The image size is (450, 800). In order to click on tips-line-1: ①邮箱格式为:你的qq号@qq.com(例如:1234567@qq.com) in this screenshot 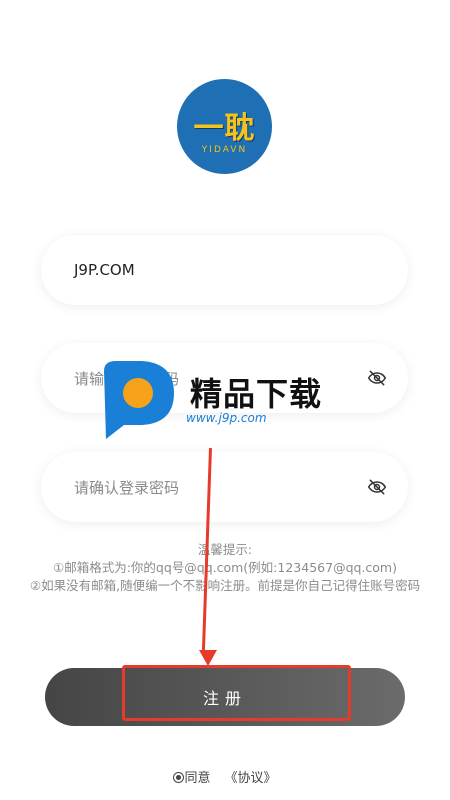, I will do `click(224, 567)`.